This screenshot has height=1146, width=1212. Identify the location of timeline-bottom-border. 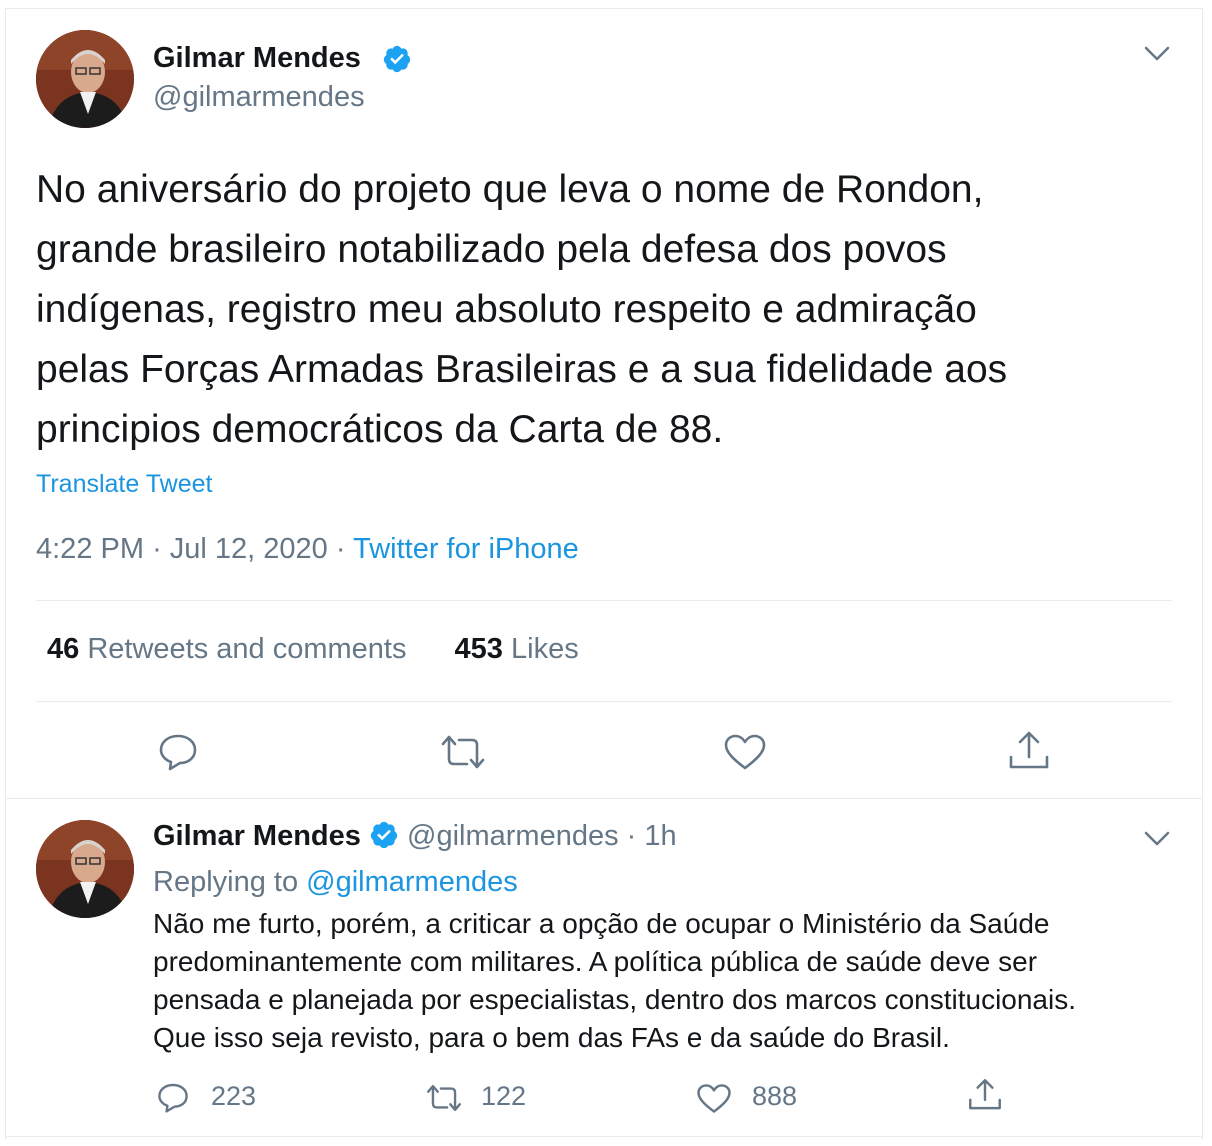
(604, 1136).